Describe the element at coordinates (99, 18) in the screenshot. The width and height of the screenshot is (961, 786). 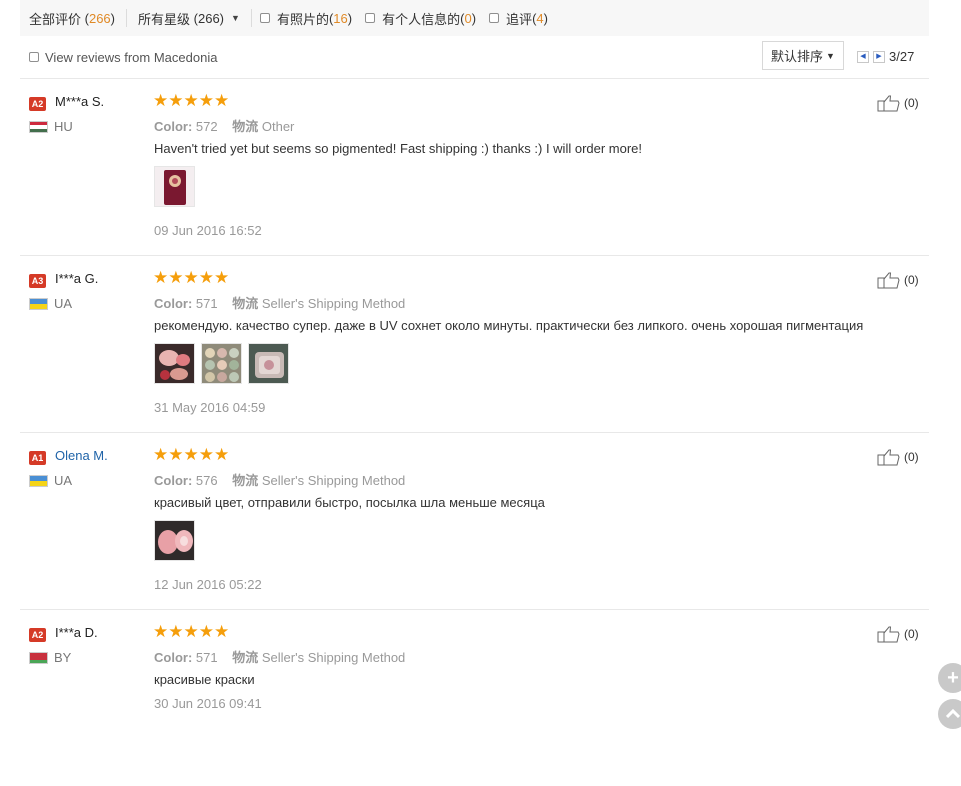
I see `filter-all-count: 266` at that location.